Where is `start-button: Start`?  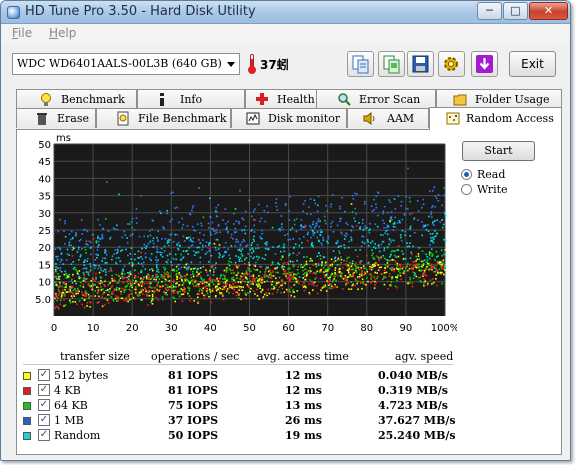 start-button: Start is located at coordinates (498, 151).